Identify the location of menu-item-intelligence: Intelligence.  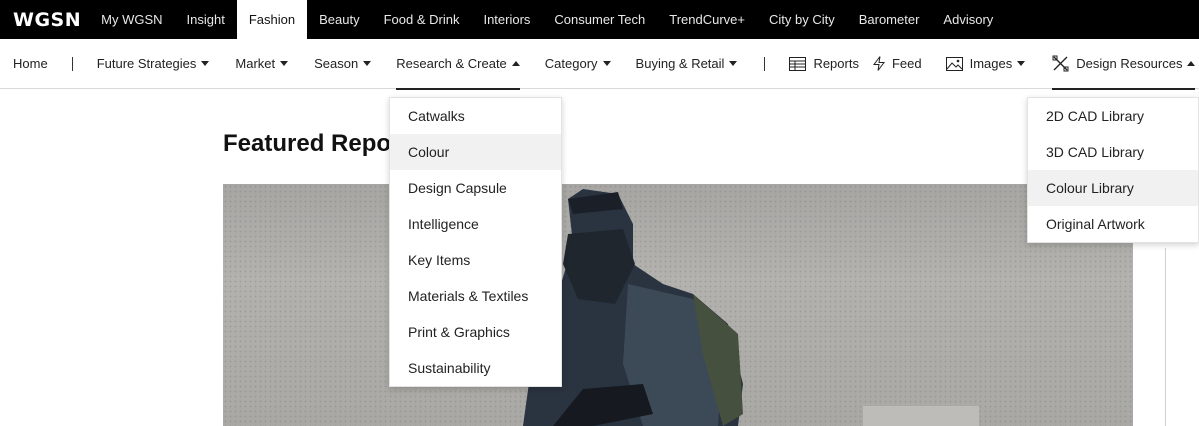
(475, 224).